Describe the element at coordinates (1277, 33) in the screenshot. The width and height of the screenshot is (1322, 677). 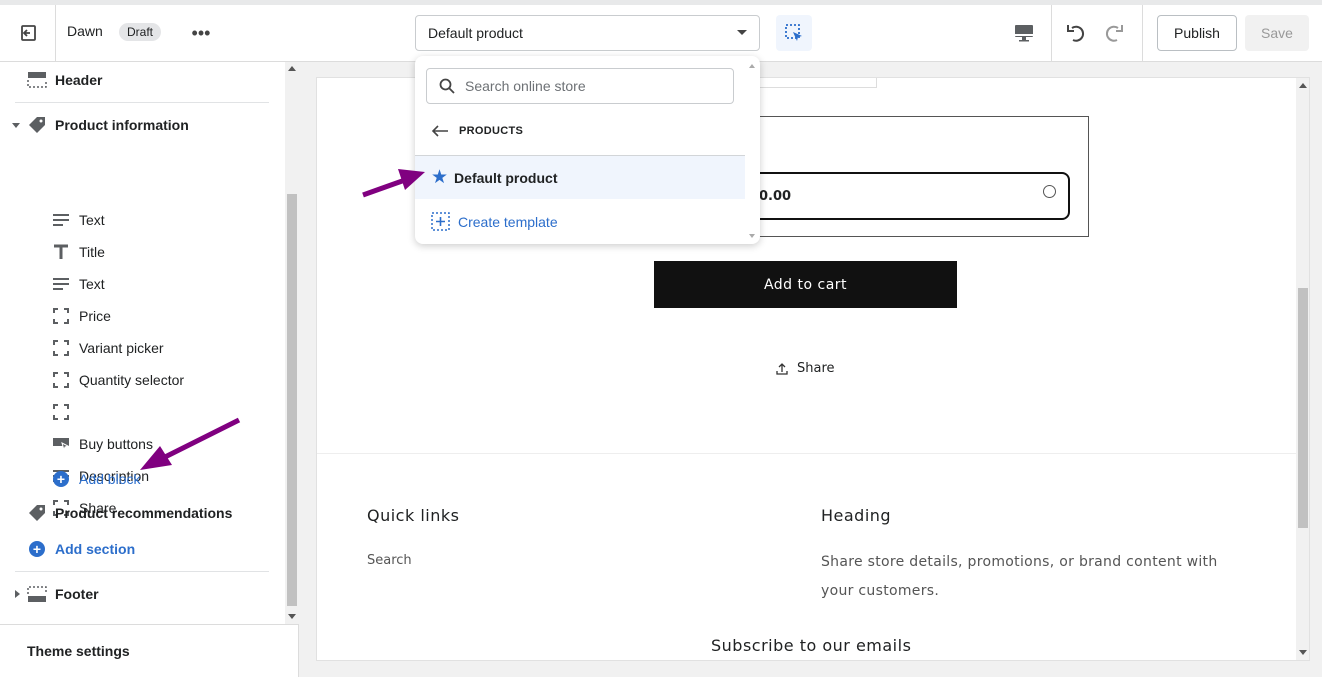
I see `save-button: Save` at that location.